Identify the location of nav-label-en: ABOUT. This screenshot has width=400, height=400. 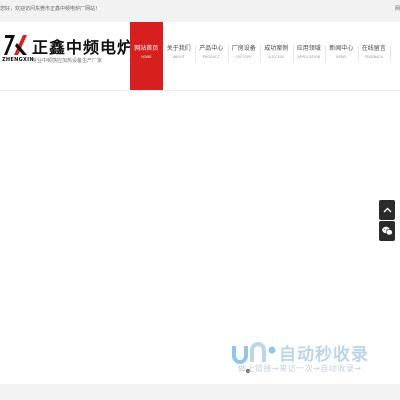
(178, 57).